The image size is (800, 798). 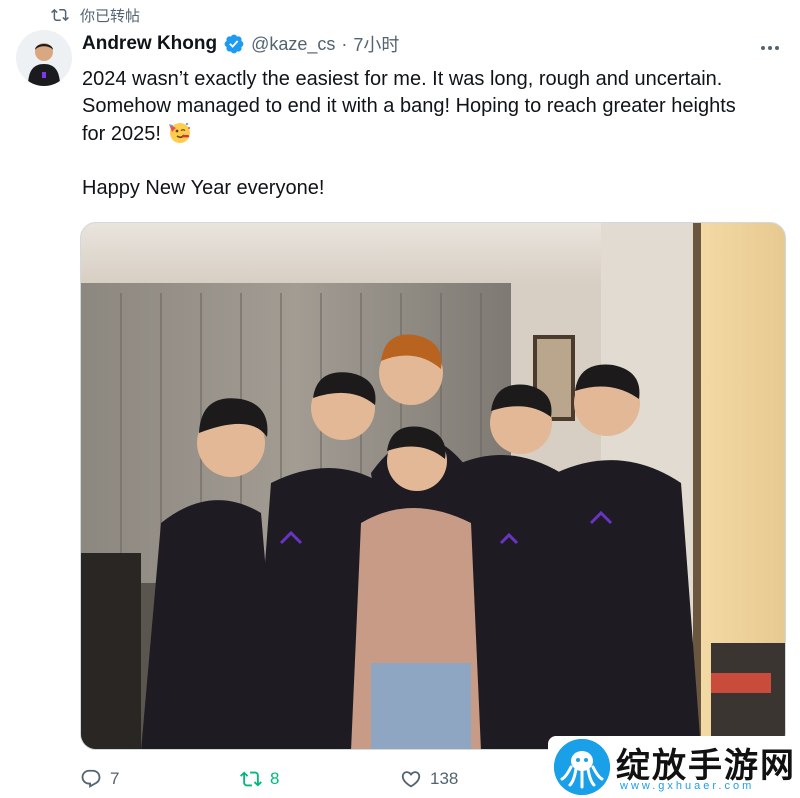 I want to click on more-options-icon, so click(x=770, y=48).